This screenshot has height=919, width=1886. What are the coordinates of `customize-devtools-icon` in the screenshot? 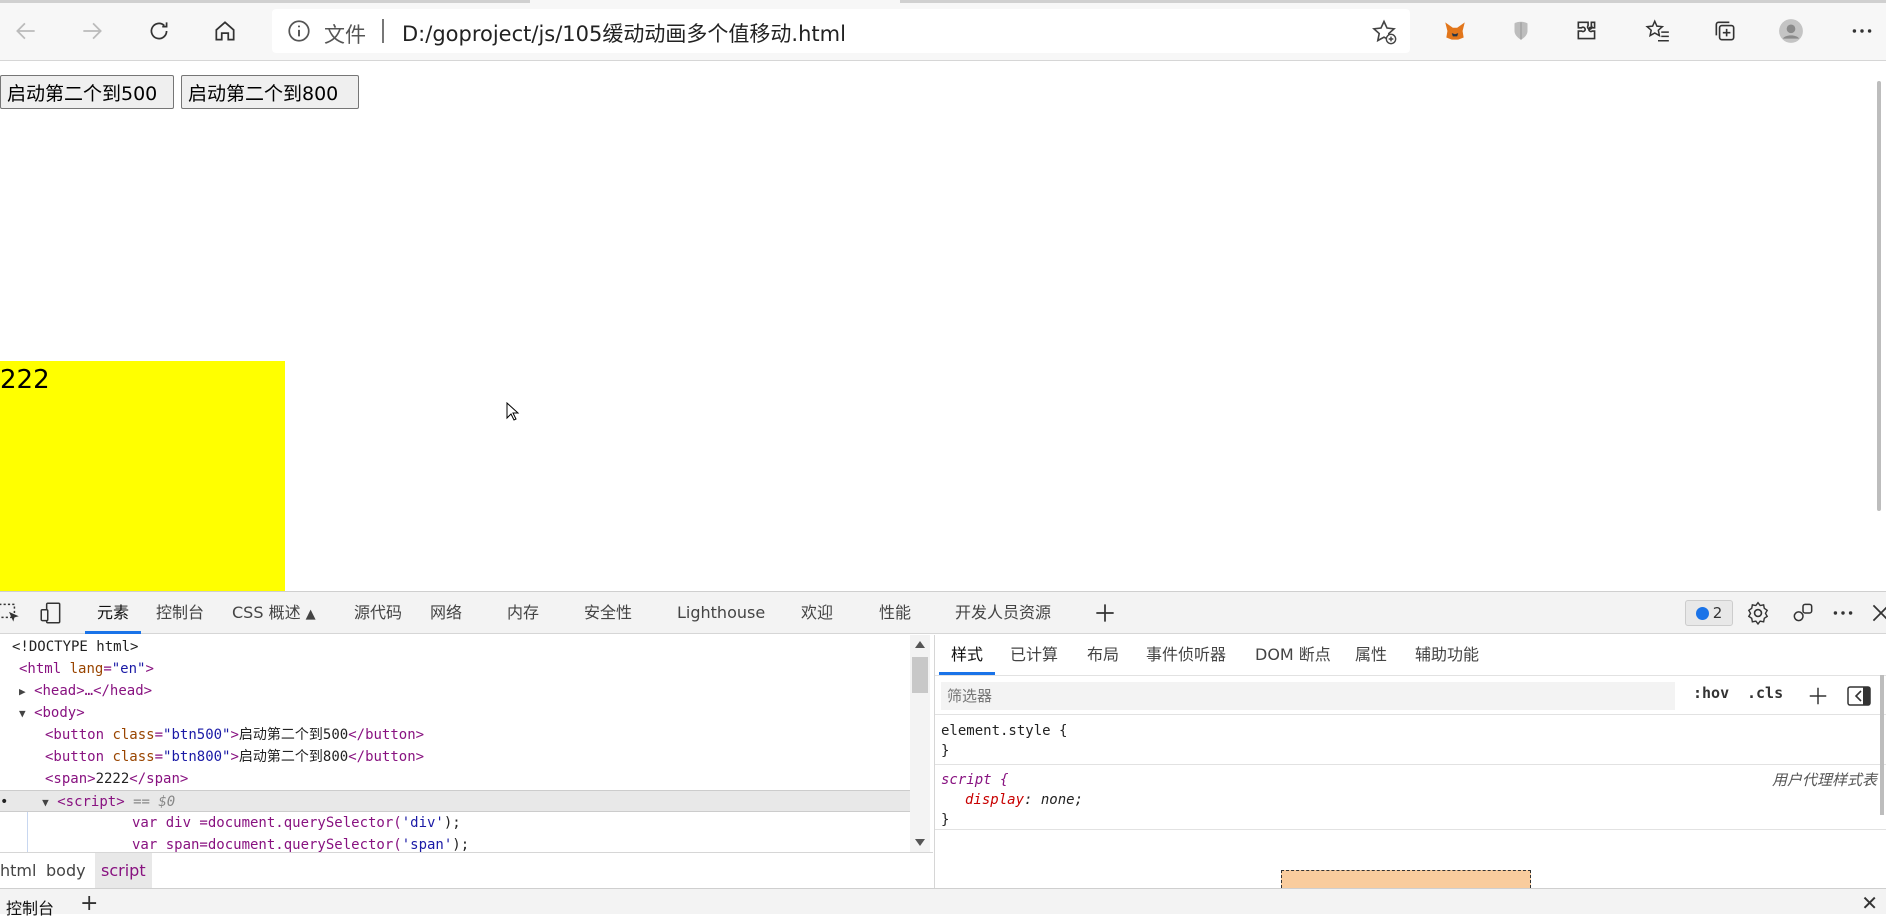 It's located at (1803, 613).